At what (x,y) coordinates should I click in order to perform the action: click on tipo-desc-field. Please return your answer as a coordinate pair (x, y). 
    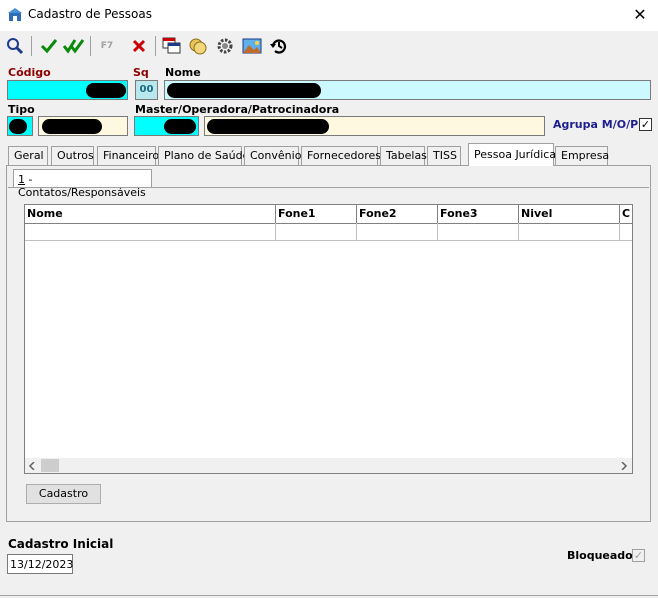
    Looking at the image, I should click on (83, 126).